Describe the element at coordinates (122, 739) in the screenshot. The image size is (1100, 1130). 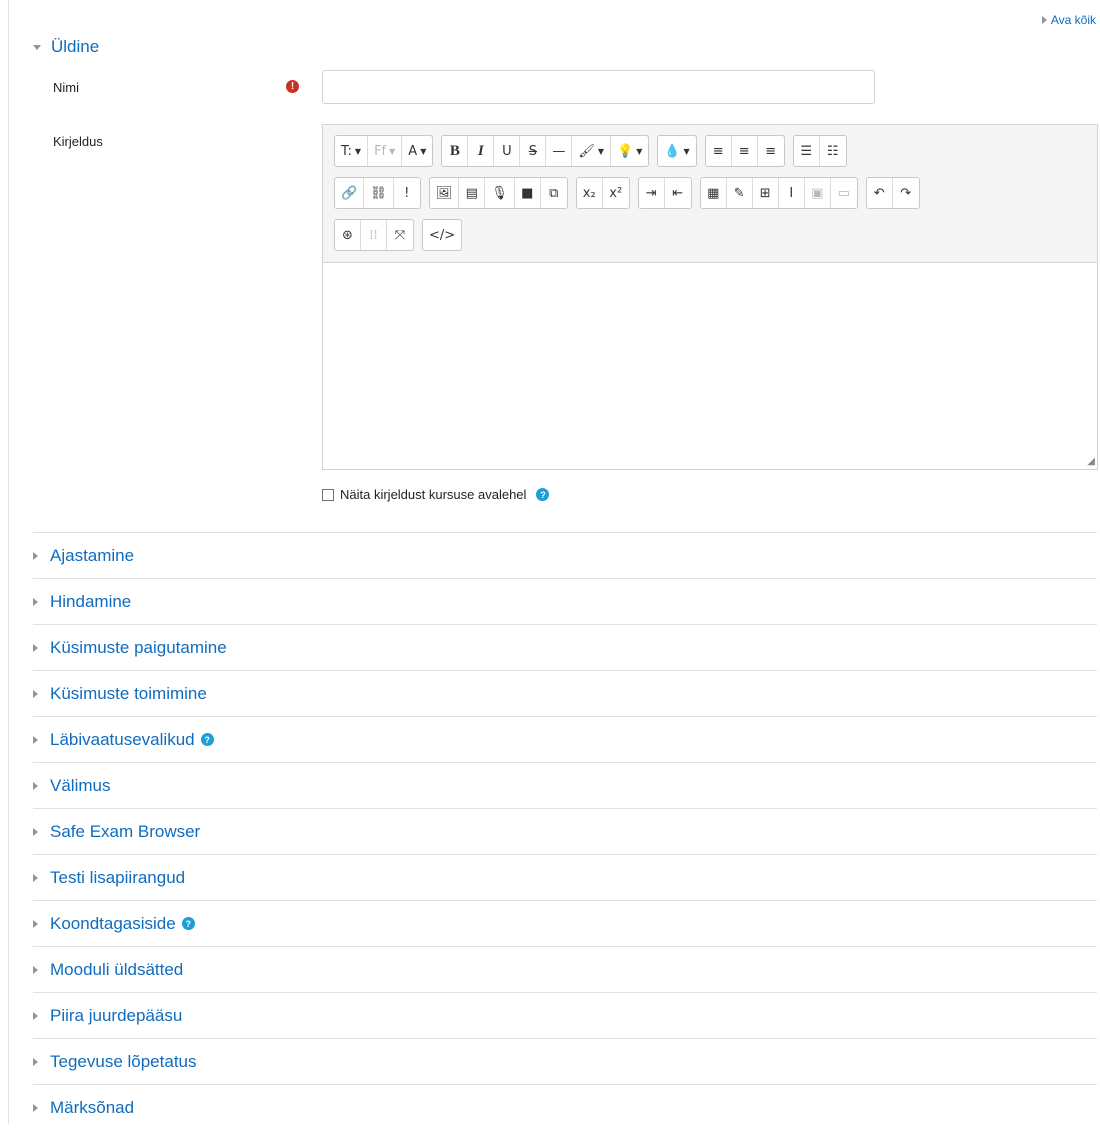
I see `section-title: Läbivaatusevalikud` at that location.